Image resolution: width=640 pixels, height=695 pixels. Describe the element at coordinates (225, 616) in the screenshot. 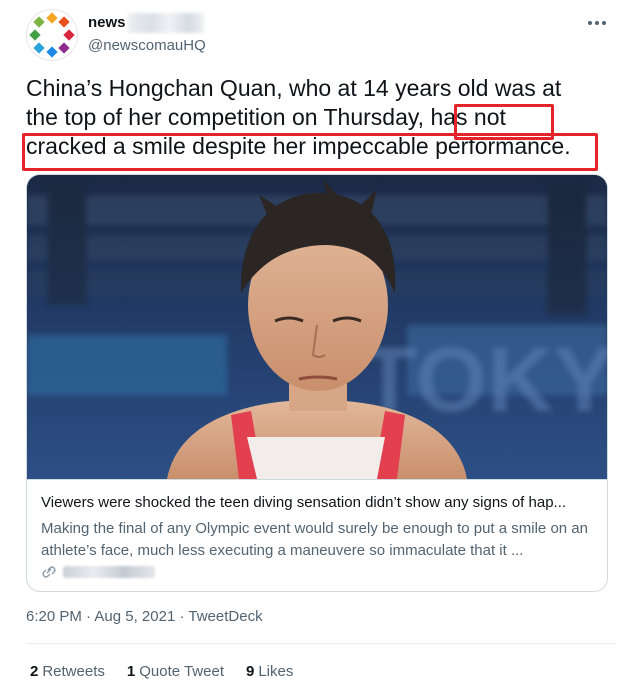

I see `tweet-source: TweetDeck` at that location.